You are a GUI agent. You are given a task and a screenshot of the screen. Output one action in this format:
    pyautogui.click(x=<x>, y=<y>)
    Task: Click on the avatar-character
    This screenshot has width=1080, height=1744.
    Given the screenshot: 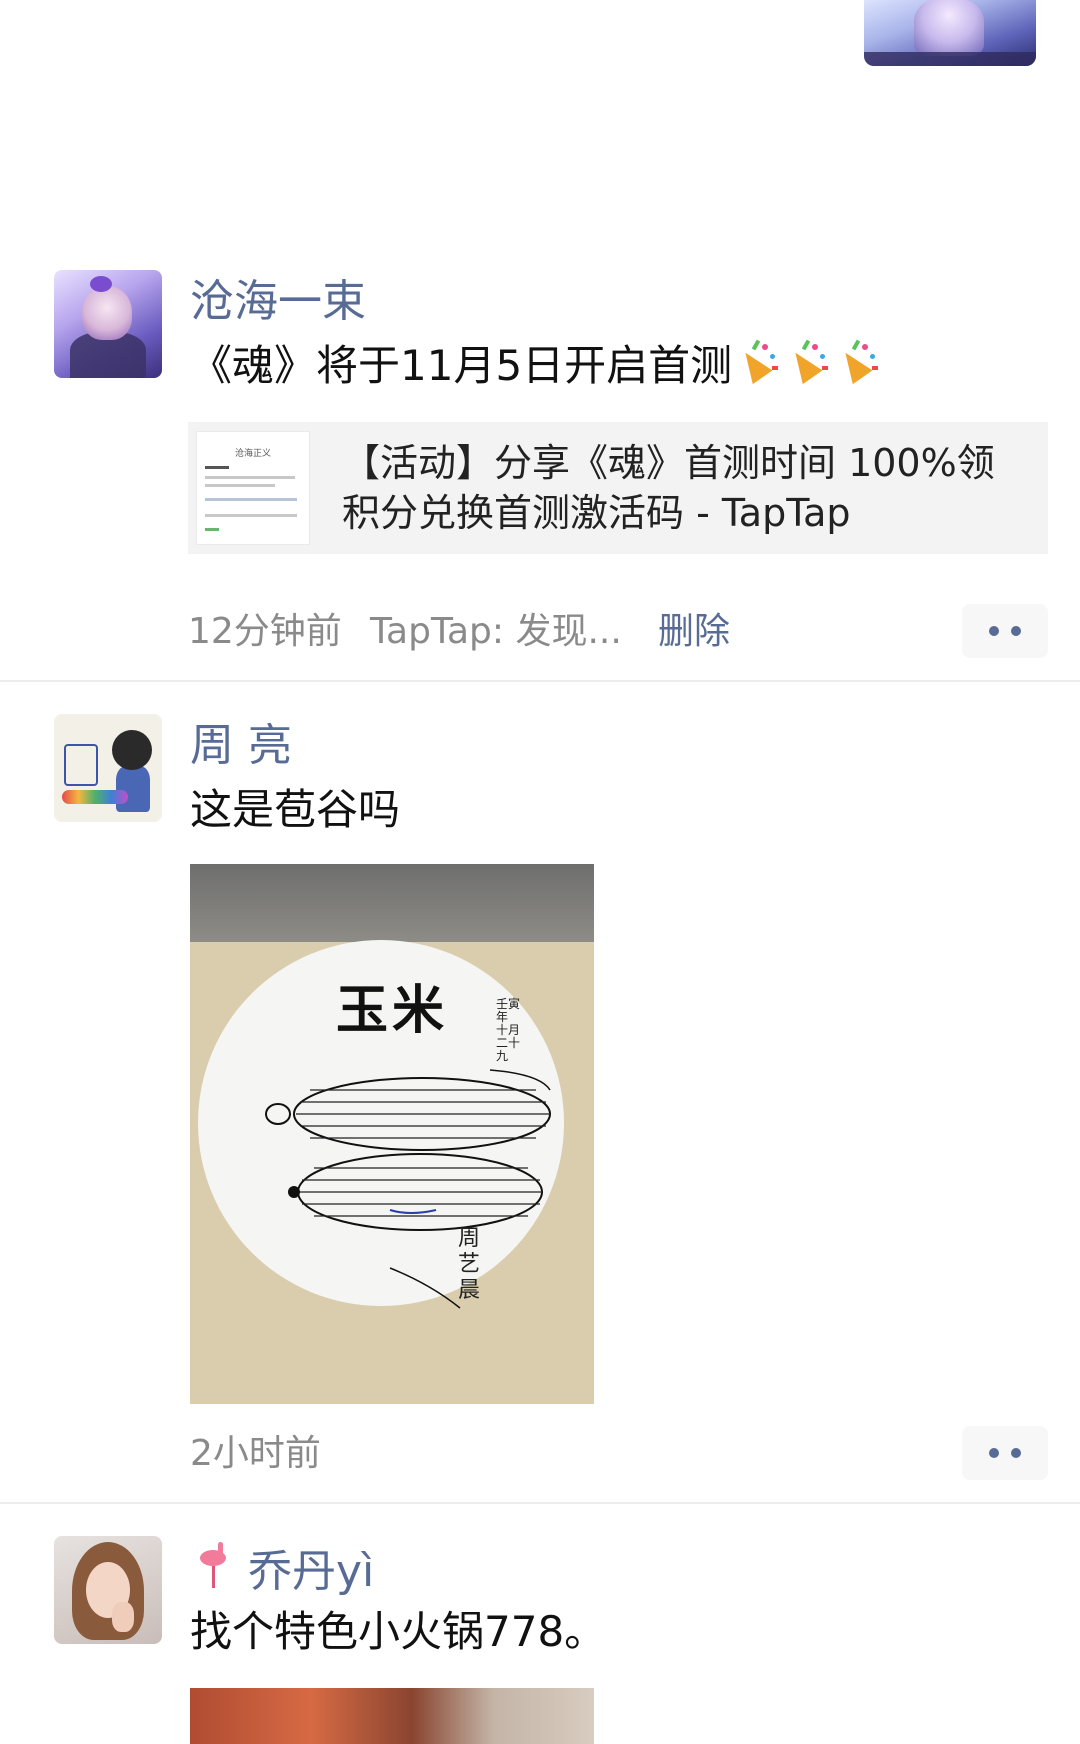 What is the action you would take?
    pyautogui.click(x=81, y=765)
    